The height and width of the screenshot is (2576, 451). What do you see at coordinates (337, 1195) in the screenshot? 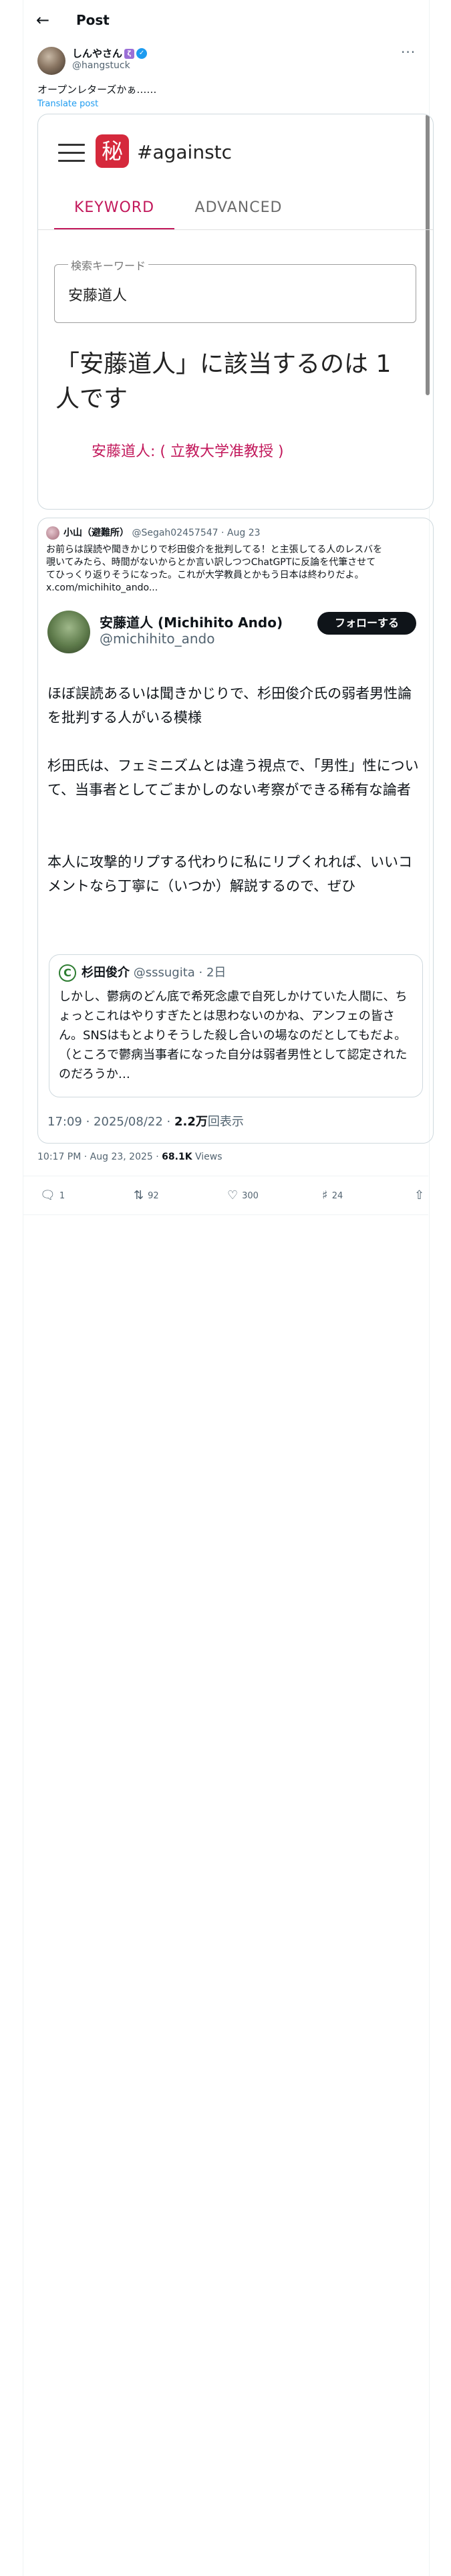
I see `bookmark-count: 24` at bounding box center [337, 1195].